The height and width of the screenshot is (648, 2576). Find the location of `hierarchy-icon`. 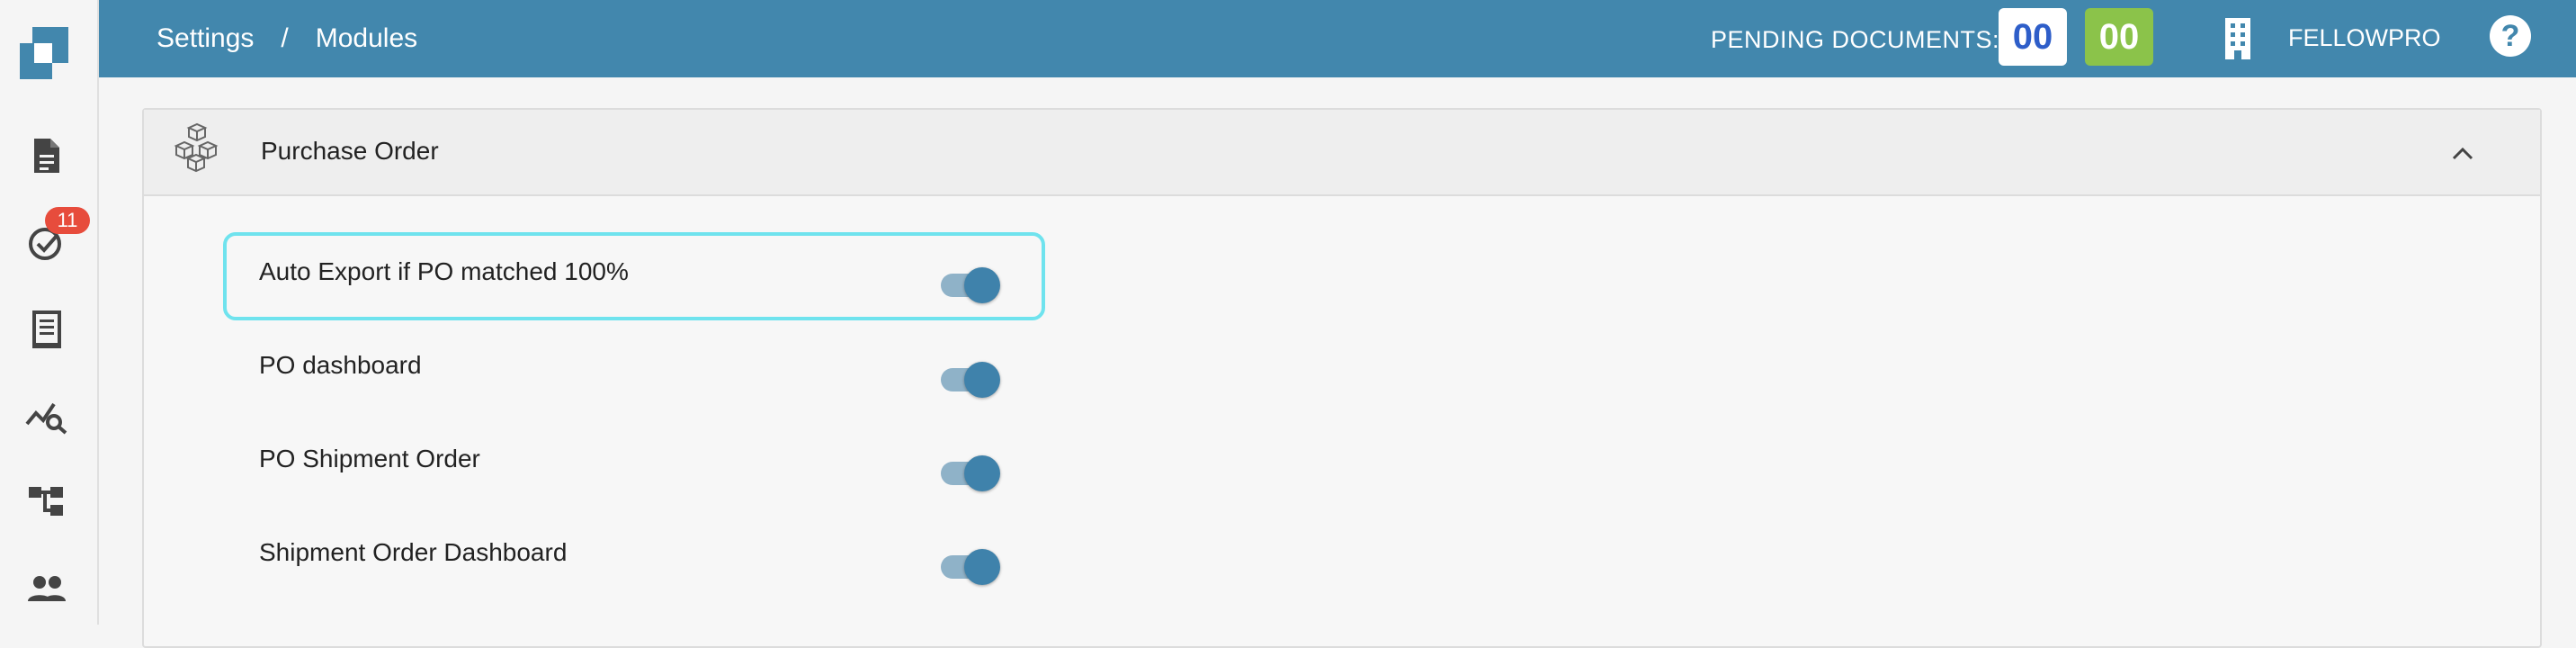

hierarchy-icon is located at coordinates (46, 502).